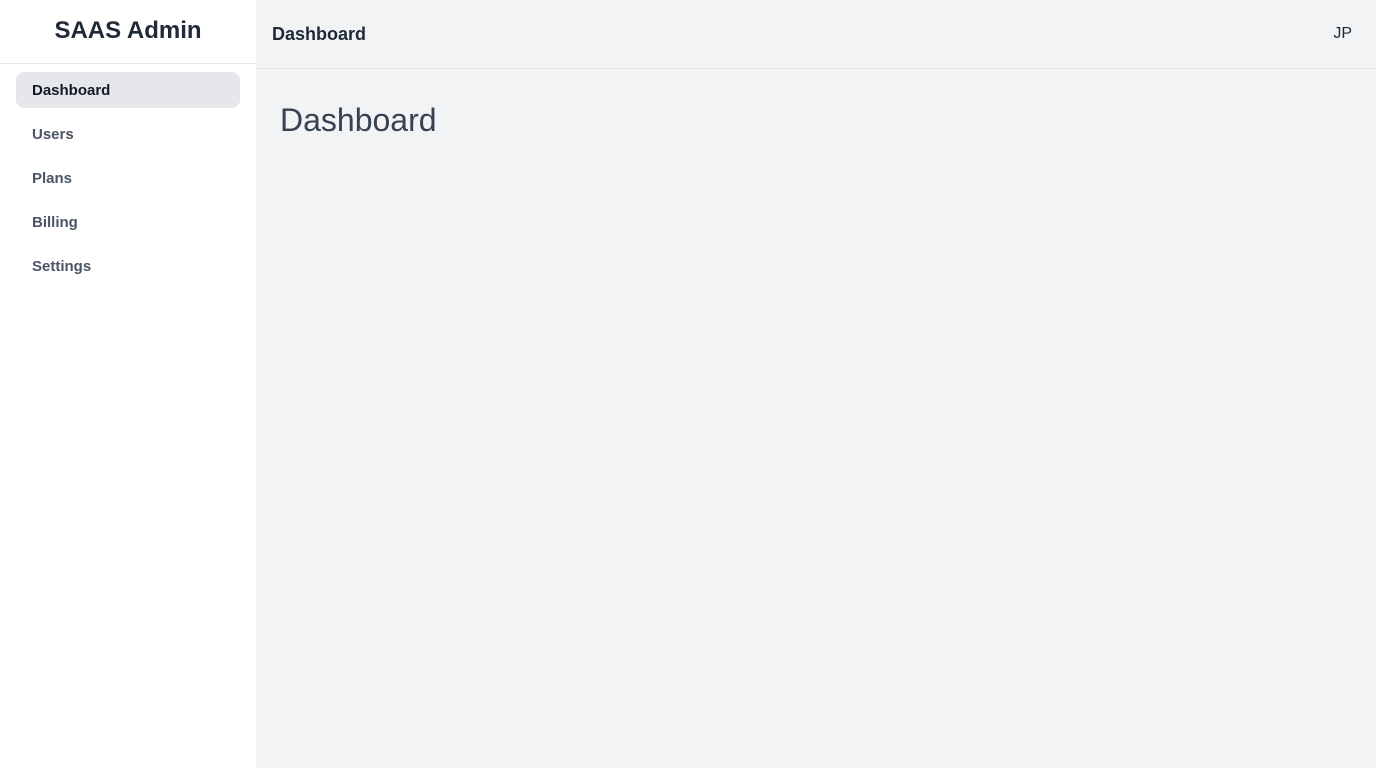 This screenshot has width=1376, height=768. What do you see at coordinates (128, 222) in the screenshot?
I see `sidebar-item-billing: Billing` at bounding box center [128, 222].